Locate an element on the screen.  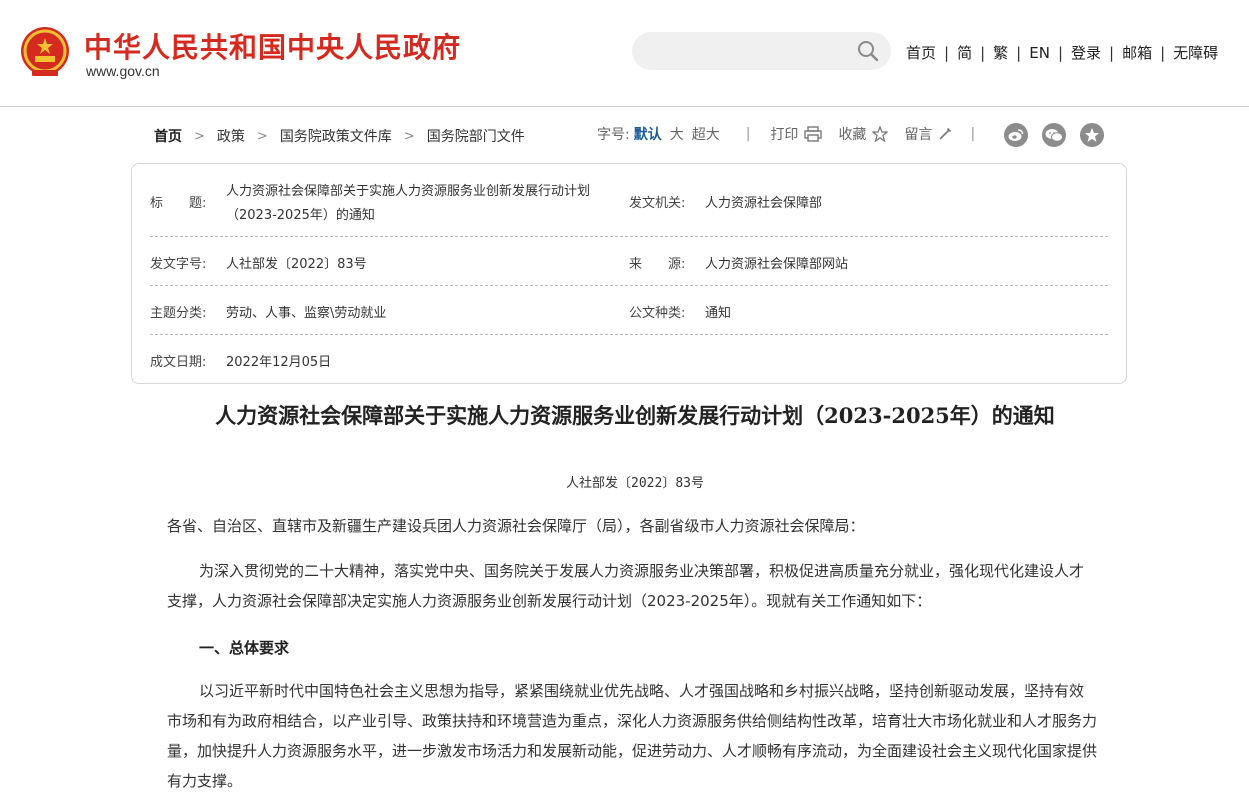
meta-title-label: 标 题: is located at coordinates (178, 203).